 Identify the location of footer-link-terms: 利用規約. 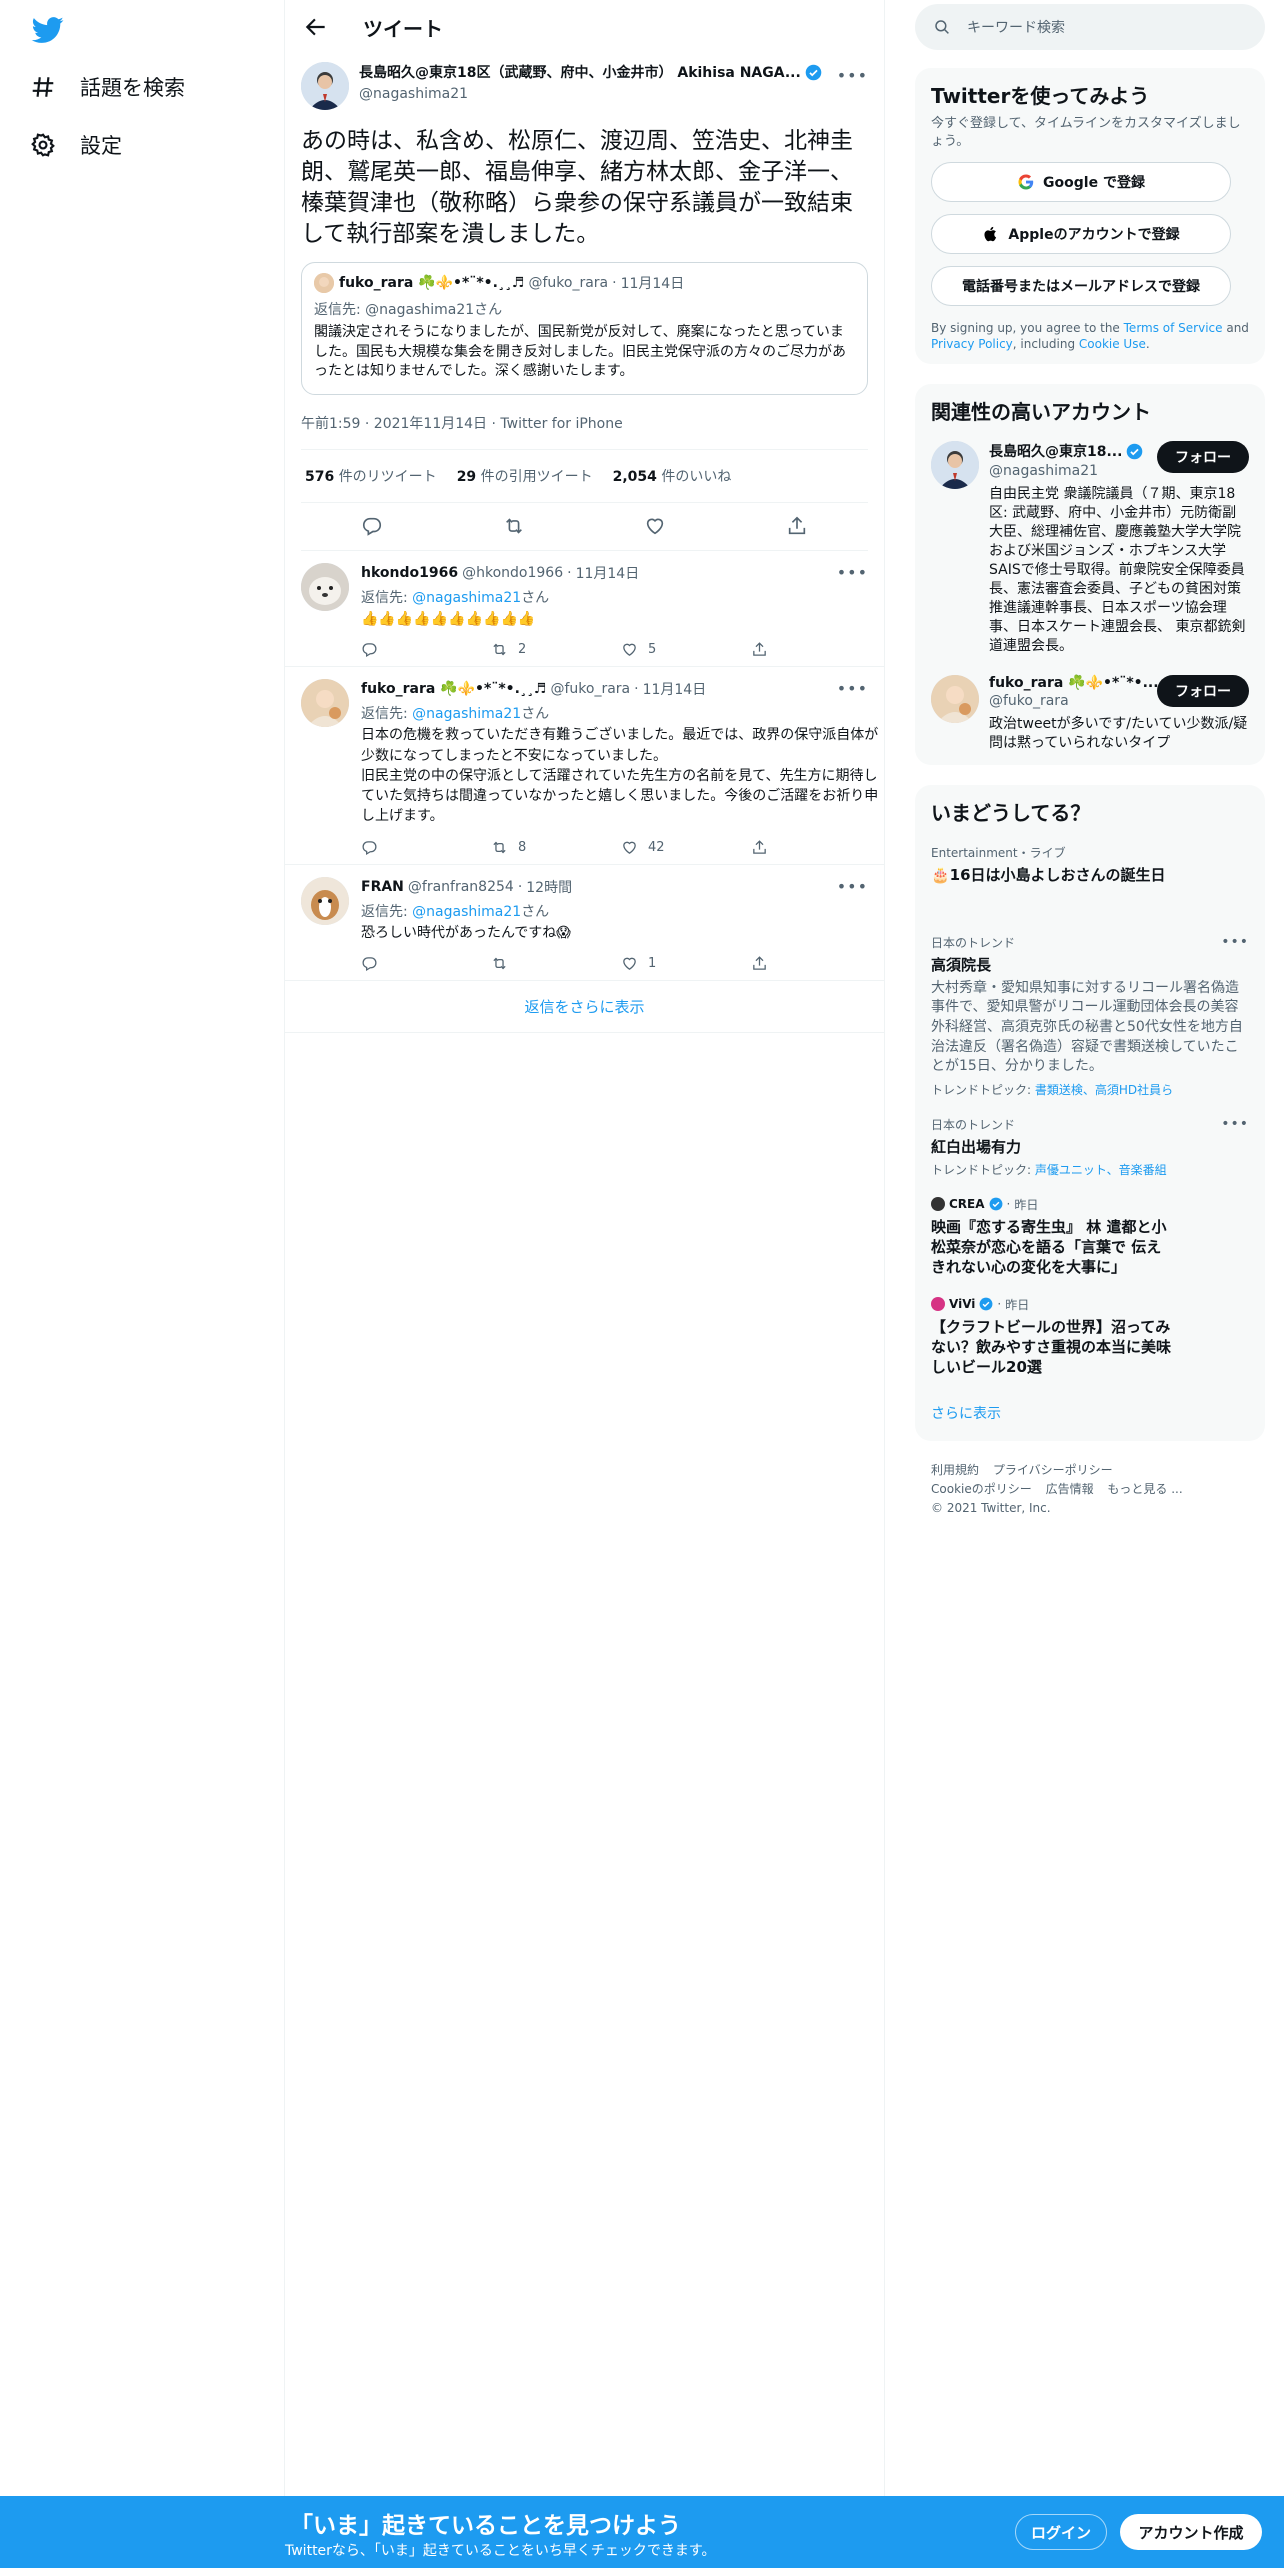
(955, 1470).